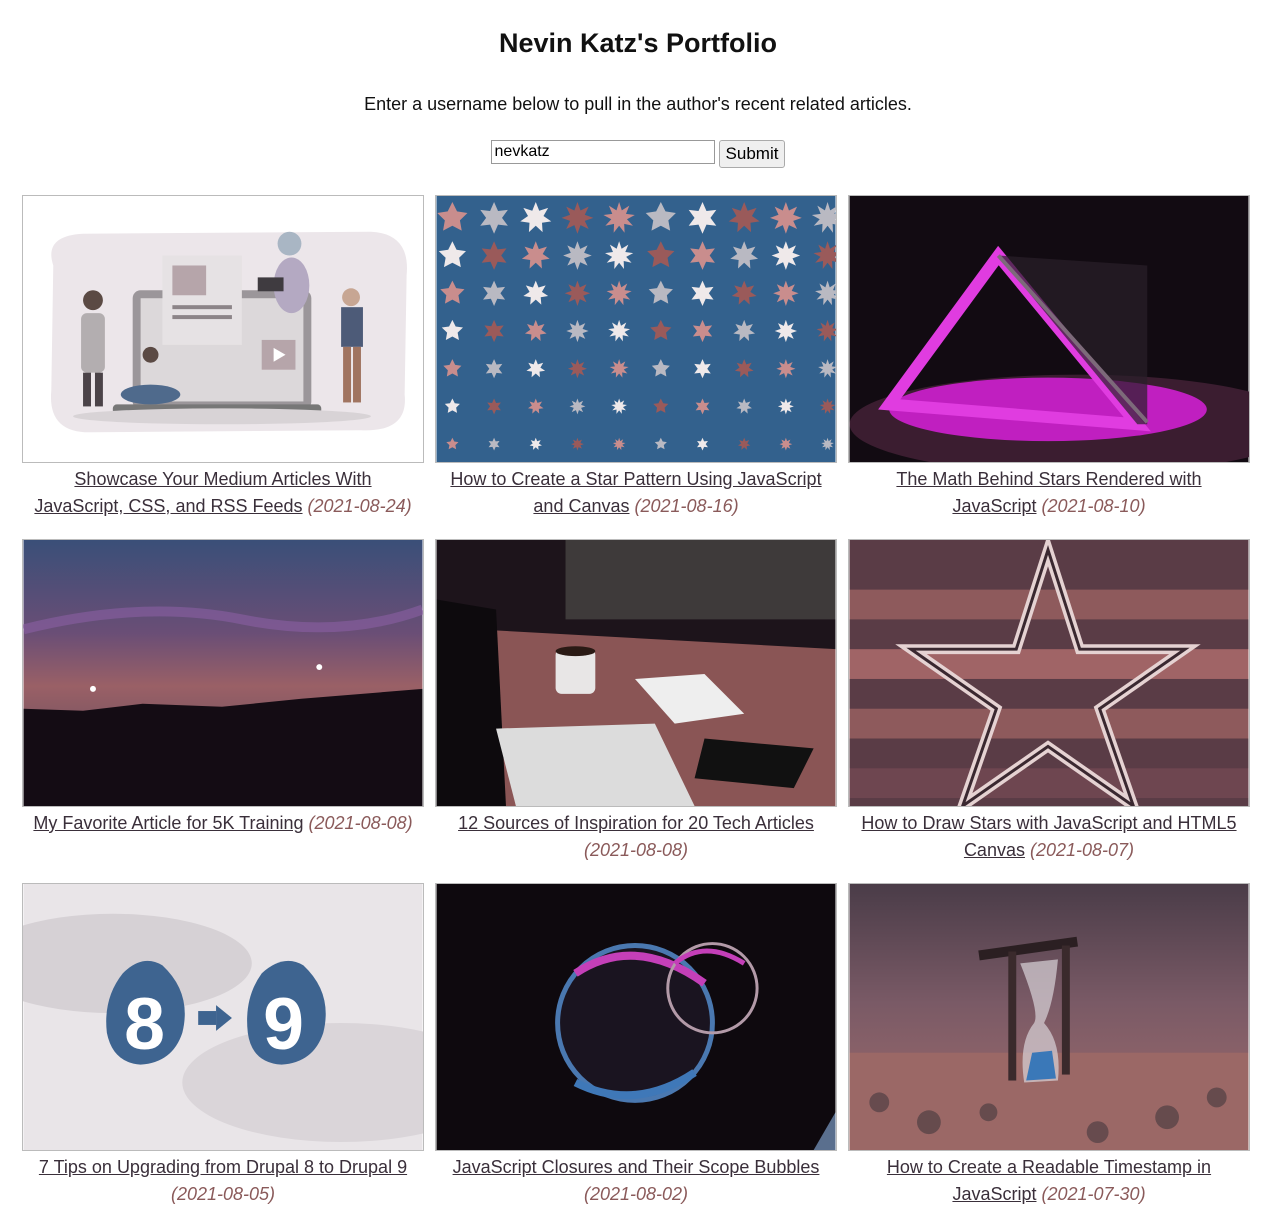 Image resolution: width=1276 pixels, height=1227 pixels. Describe the element at coordinates (223, 1194) in the screenshot. I see `article-date: (2021-08-05)` at that location.